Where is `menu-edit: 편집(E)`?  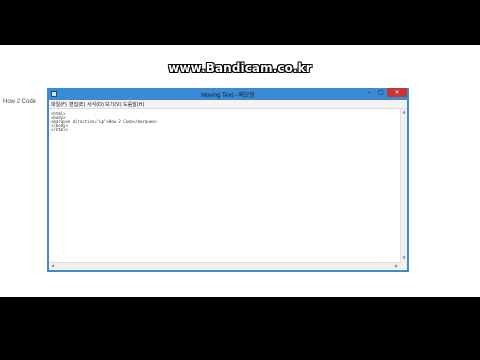 menu-edit: 편집(E) is located at coordinates (77, 104).